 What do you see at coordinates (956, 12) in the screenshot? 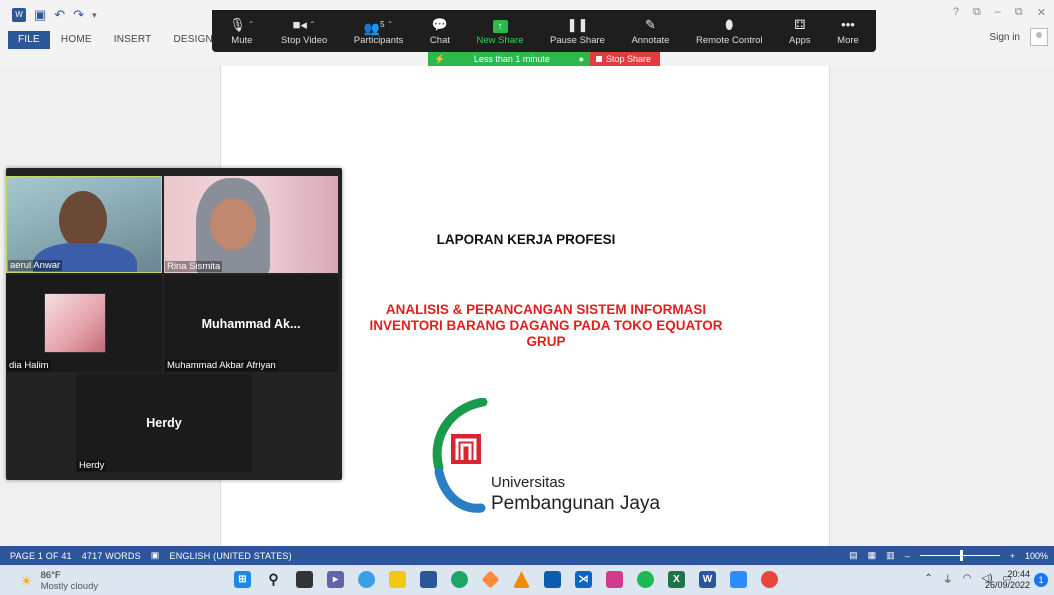
I see `help-icon: ?` at bounding box center [956, 12].